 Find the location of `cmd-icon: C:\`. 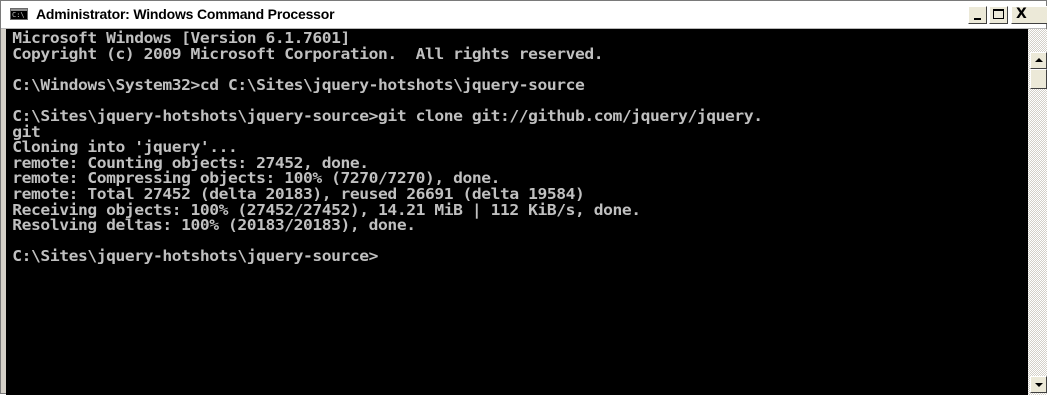

cmd-icon: C:\ is located at coordinates (19, 14).